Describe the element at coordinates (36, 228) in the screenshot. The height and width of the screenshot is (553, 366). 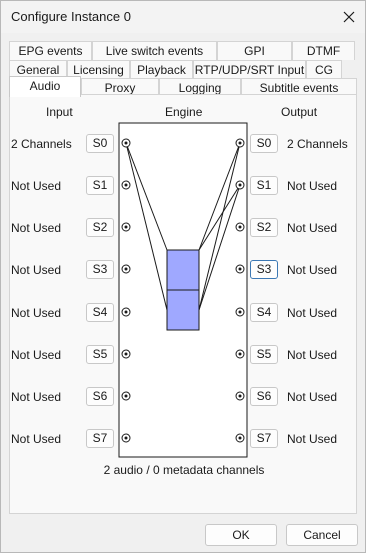
I see `input-label-2: Not Used` at that location.